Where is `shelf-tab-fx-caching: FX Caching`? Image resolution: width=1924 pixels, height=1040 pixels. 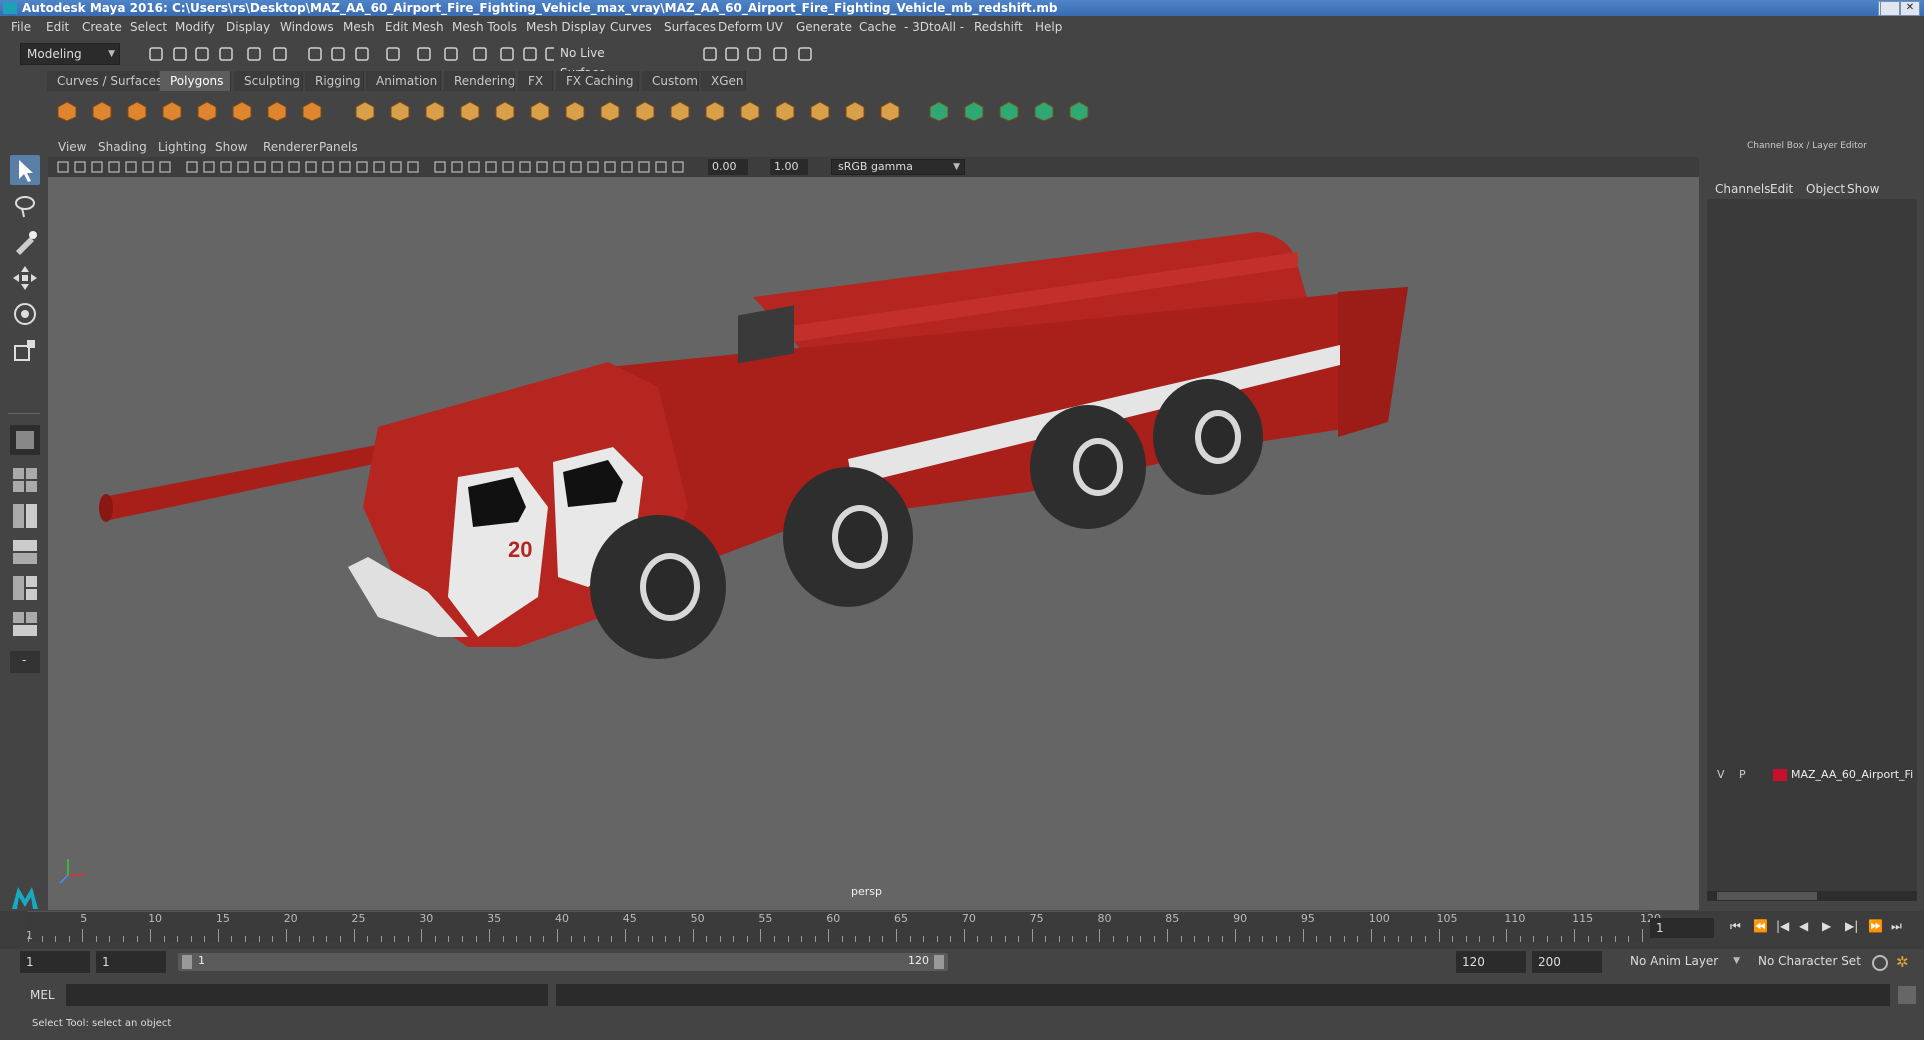
shelf-tab-fx-caching: FX Caching is located at coordinates (597, 81).